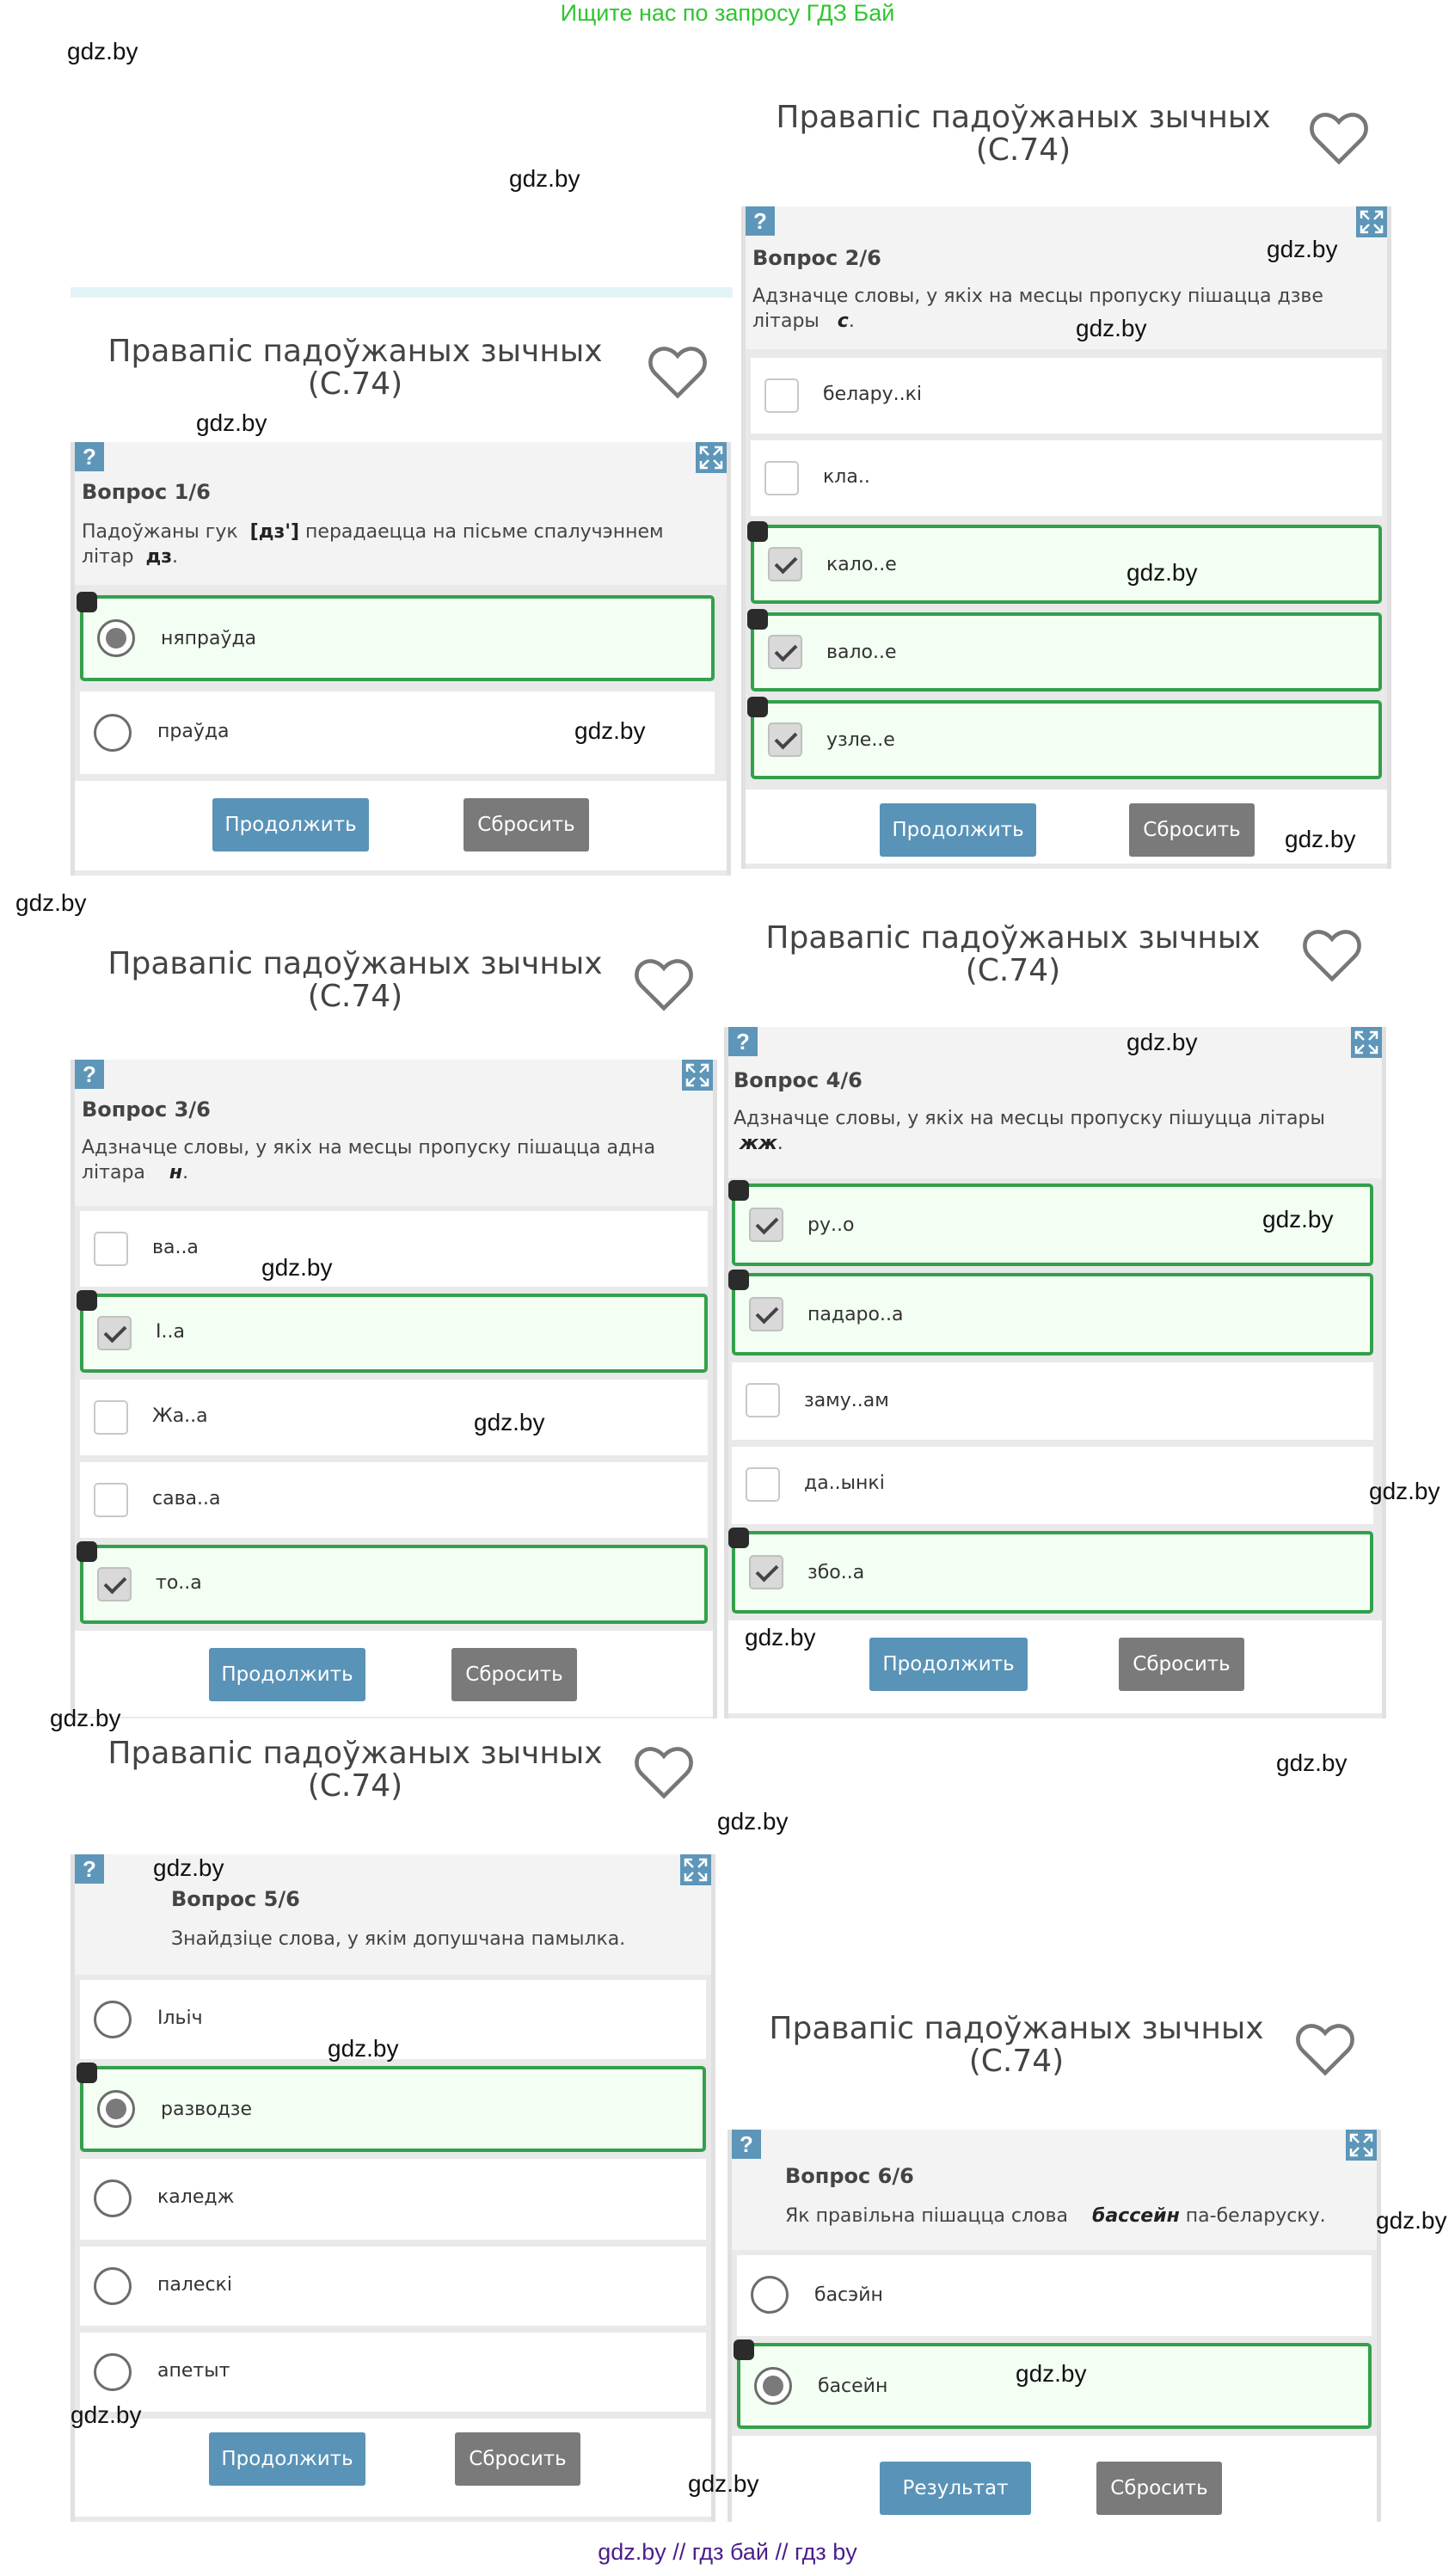  I want to click on answer-option-selected: няпраўда, so click(396, 636).